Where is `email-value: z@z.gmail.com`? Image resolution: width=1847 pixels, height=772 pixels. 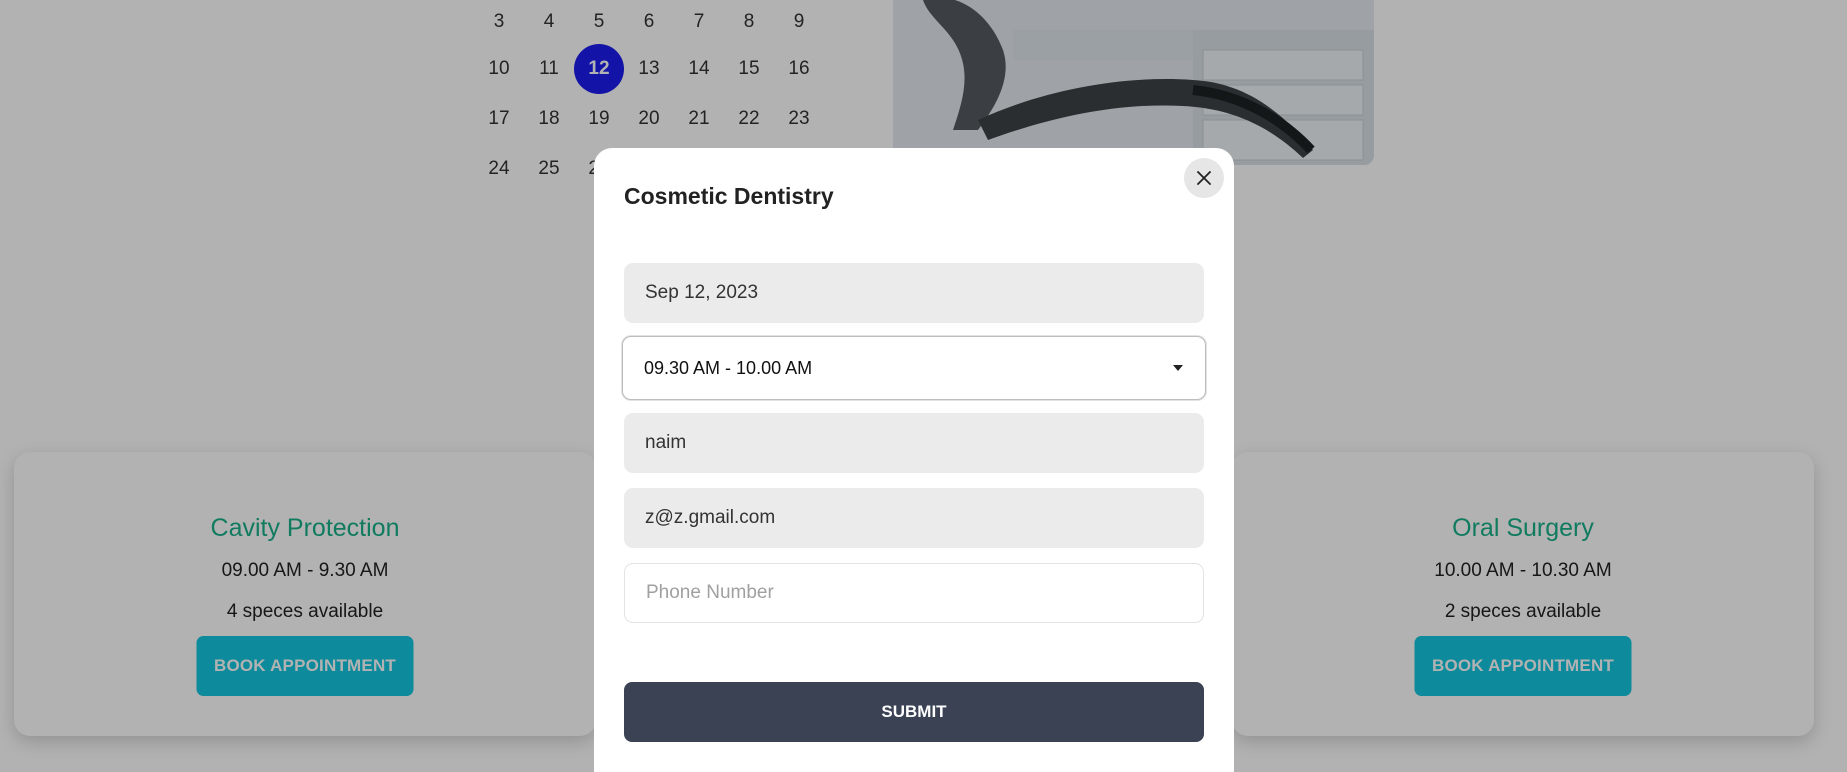 email-value: z@z.gmail.com is located at coordinates (710, 517).